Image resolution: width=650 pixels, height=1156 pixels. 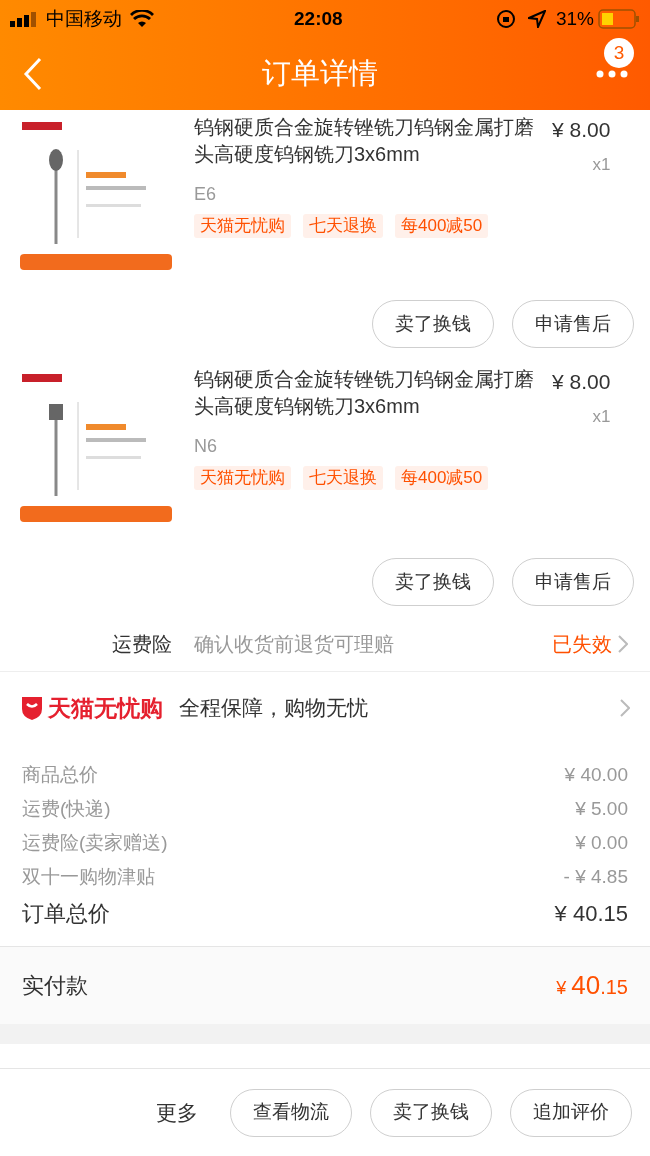 What do you see at coordinates (574, 18) in the screenshot?
I see `battery-percent: 31%` at bounding box center [574, 18].